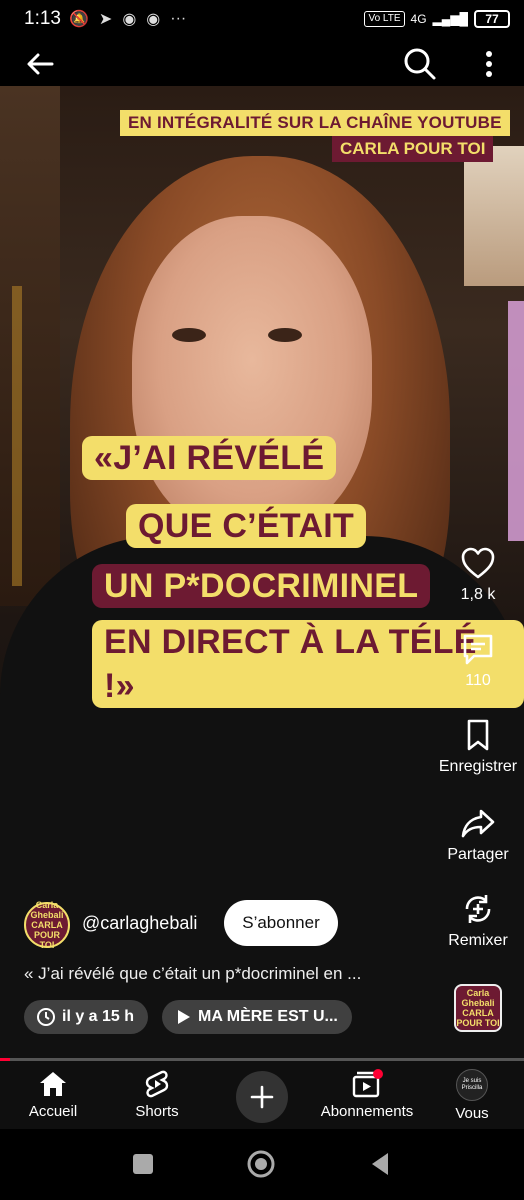  Describe the element at coordinates (262, 19) in the screenshot. I see `status-bar: 1:13 🔕 ➤ ◉ ◉ ··· Vo LTE 4G ▂▄▆█ 77` at that location.